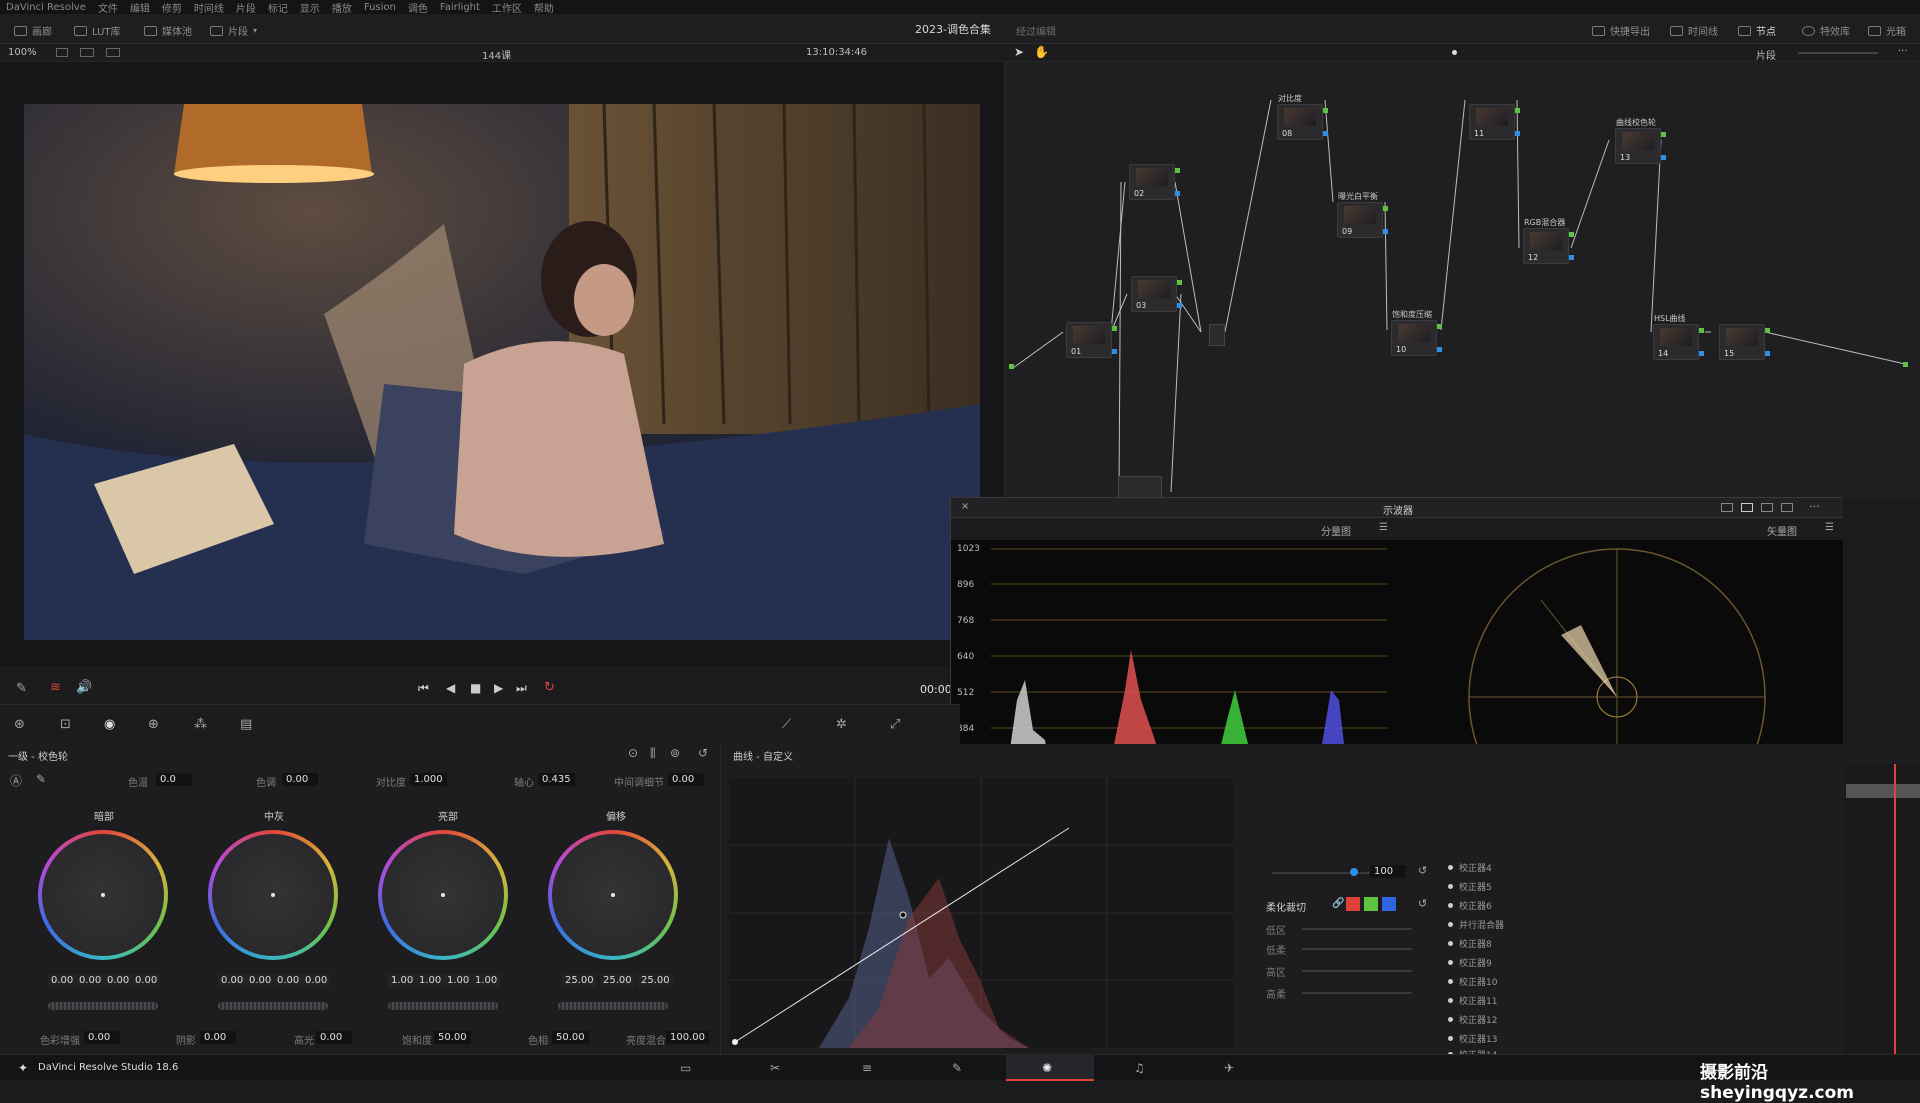 Image resolution: width=1920 pixels, height=1103 pixels. I want to click on source-input-pin, so click(1011, 366).